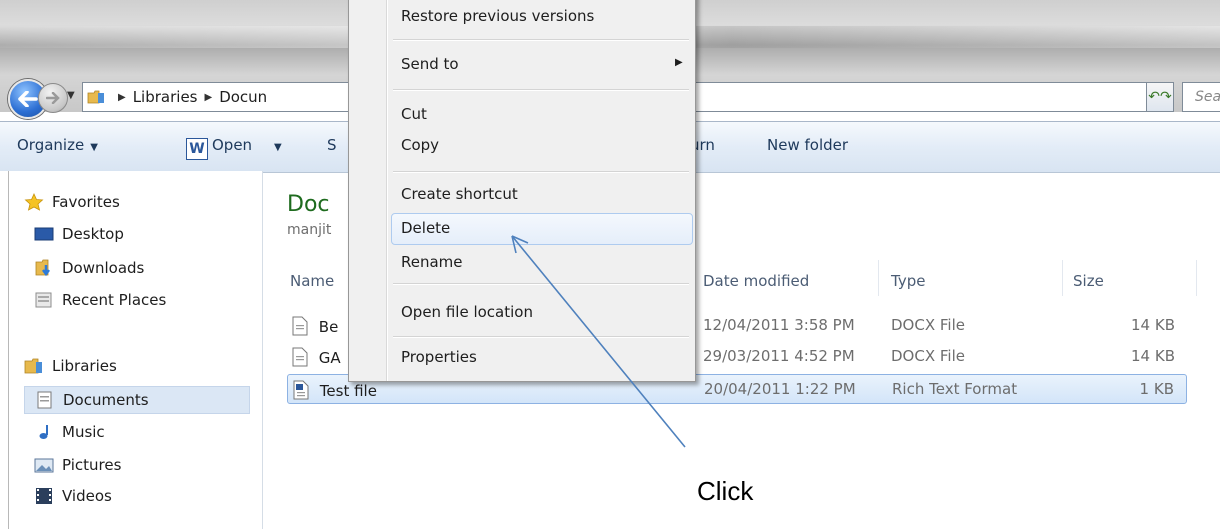  I want to click on organize-label: Organize, so click(51, 145).